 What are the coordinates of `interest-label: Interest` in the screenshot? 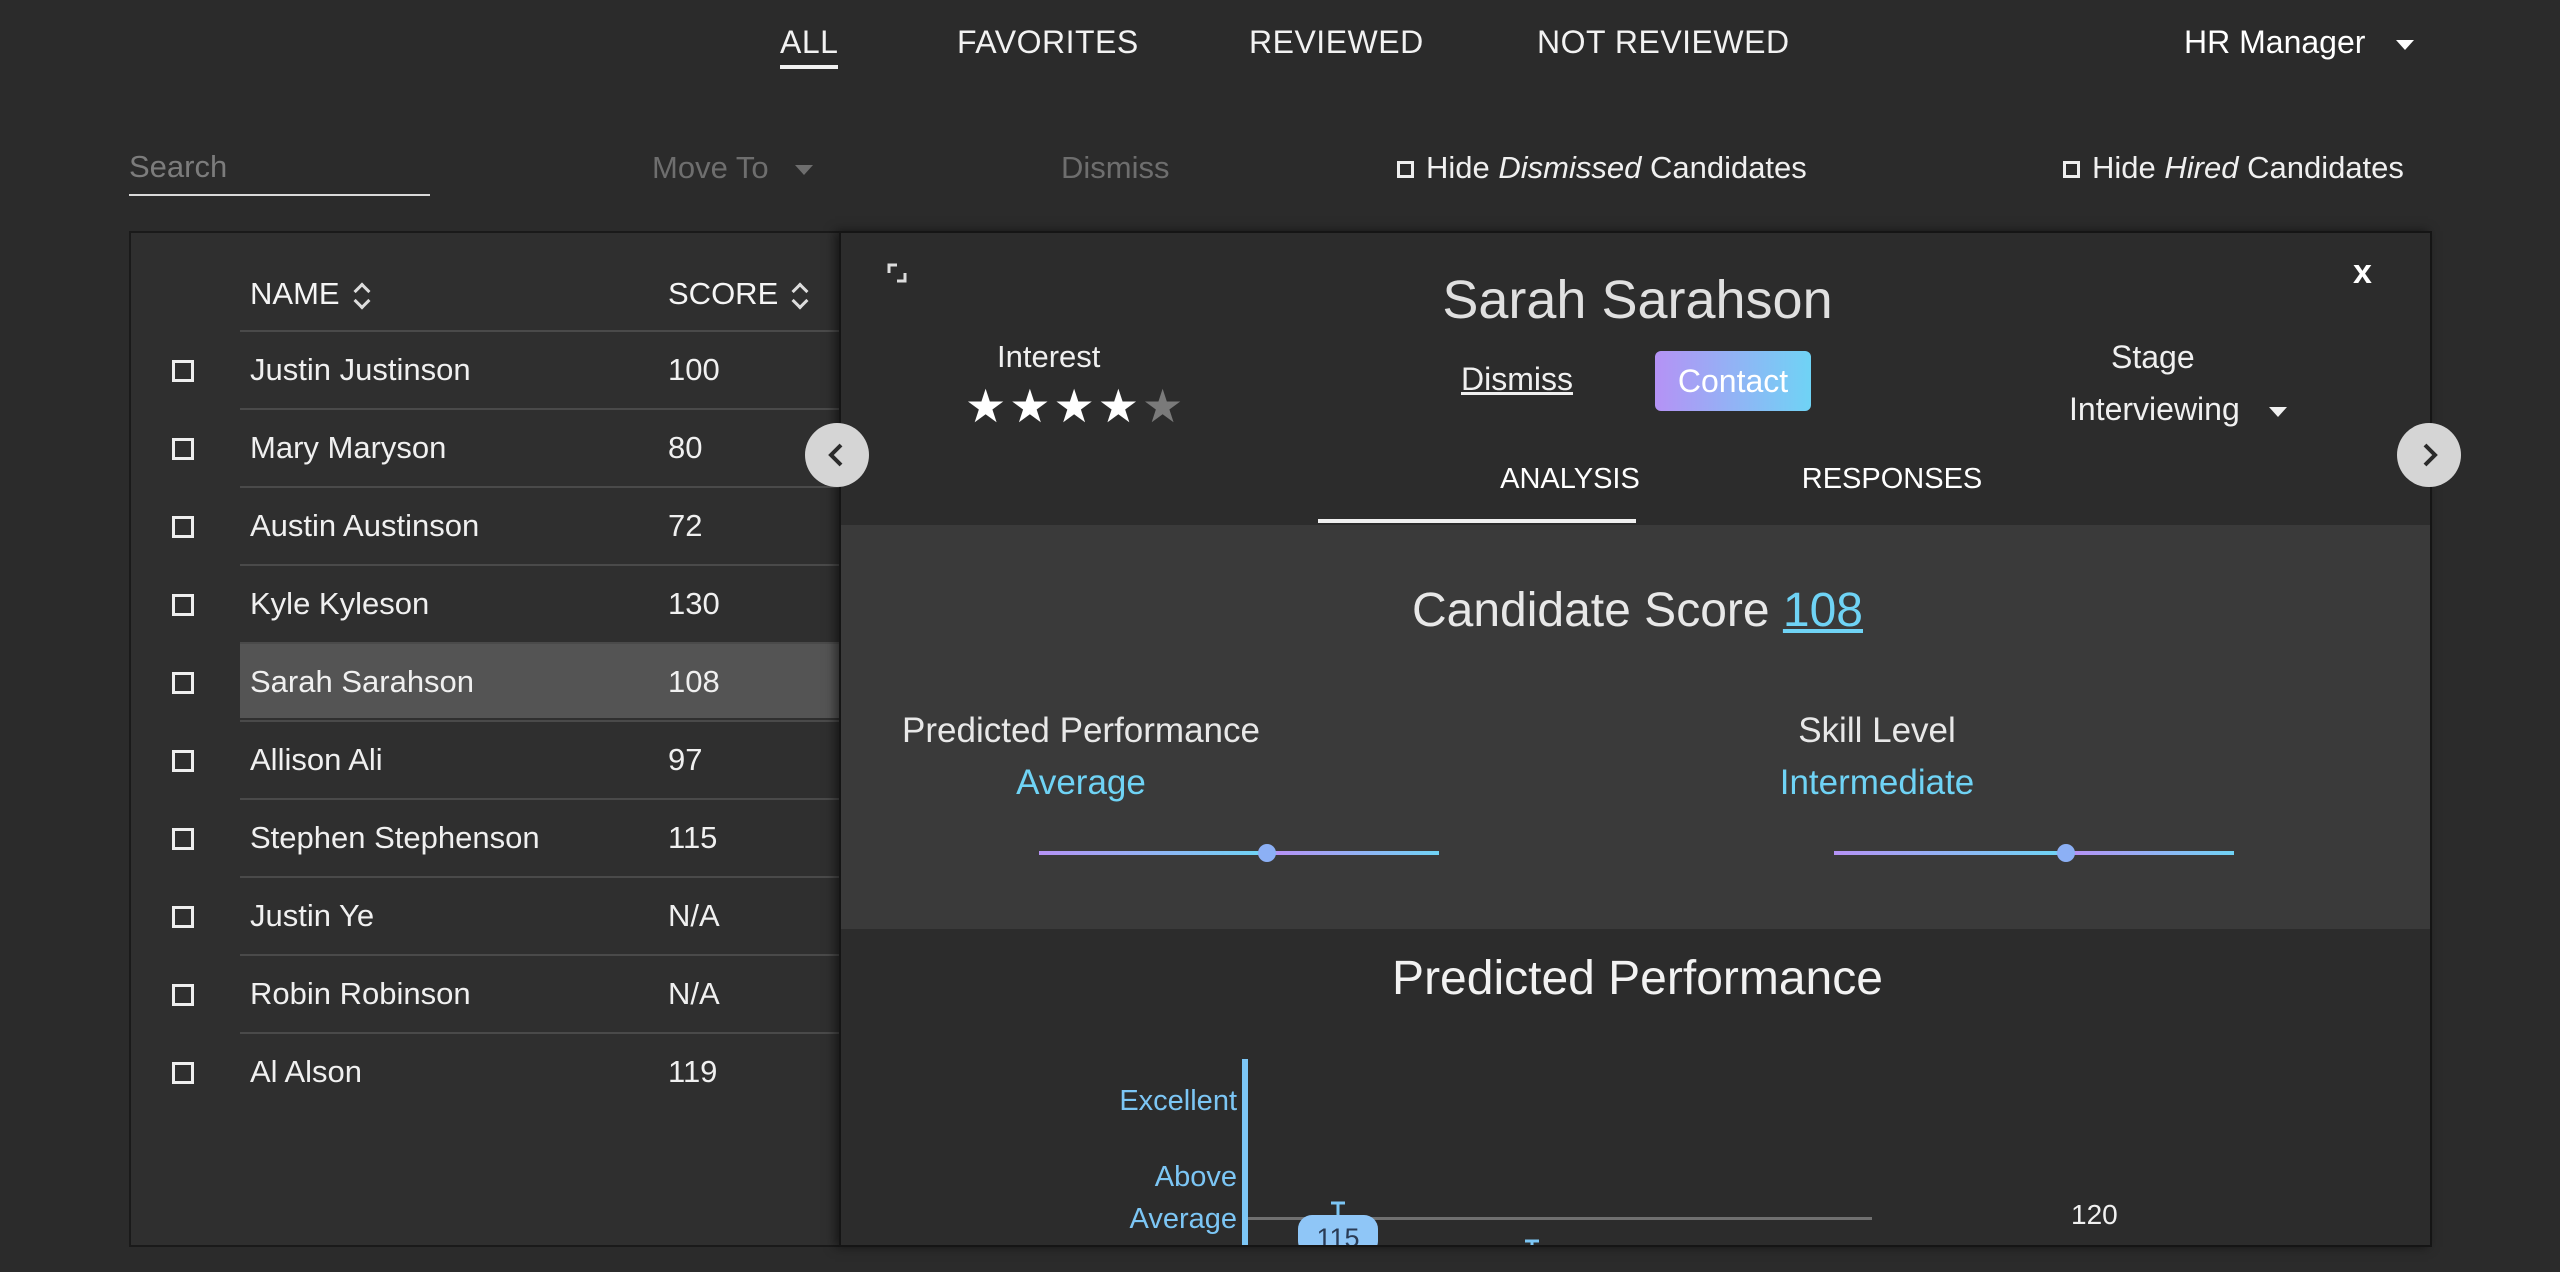 It's located at (1049, 356).